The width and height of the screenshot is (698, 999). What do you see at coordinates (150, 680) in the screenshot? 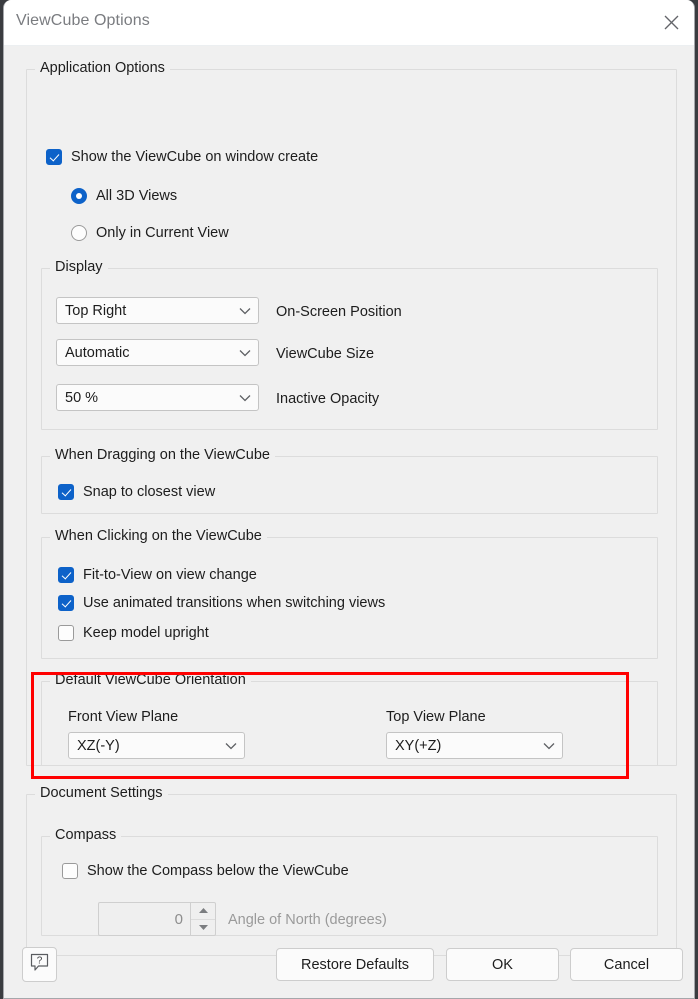
I see `orientation-legend: Default ViewCube Orientation` at bounding box center [150, 680].